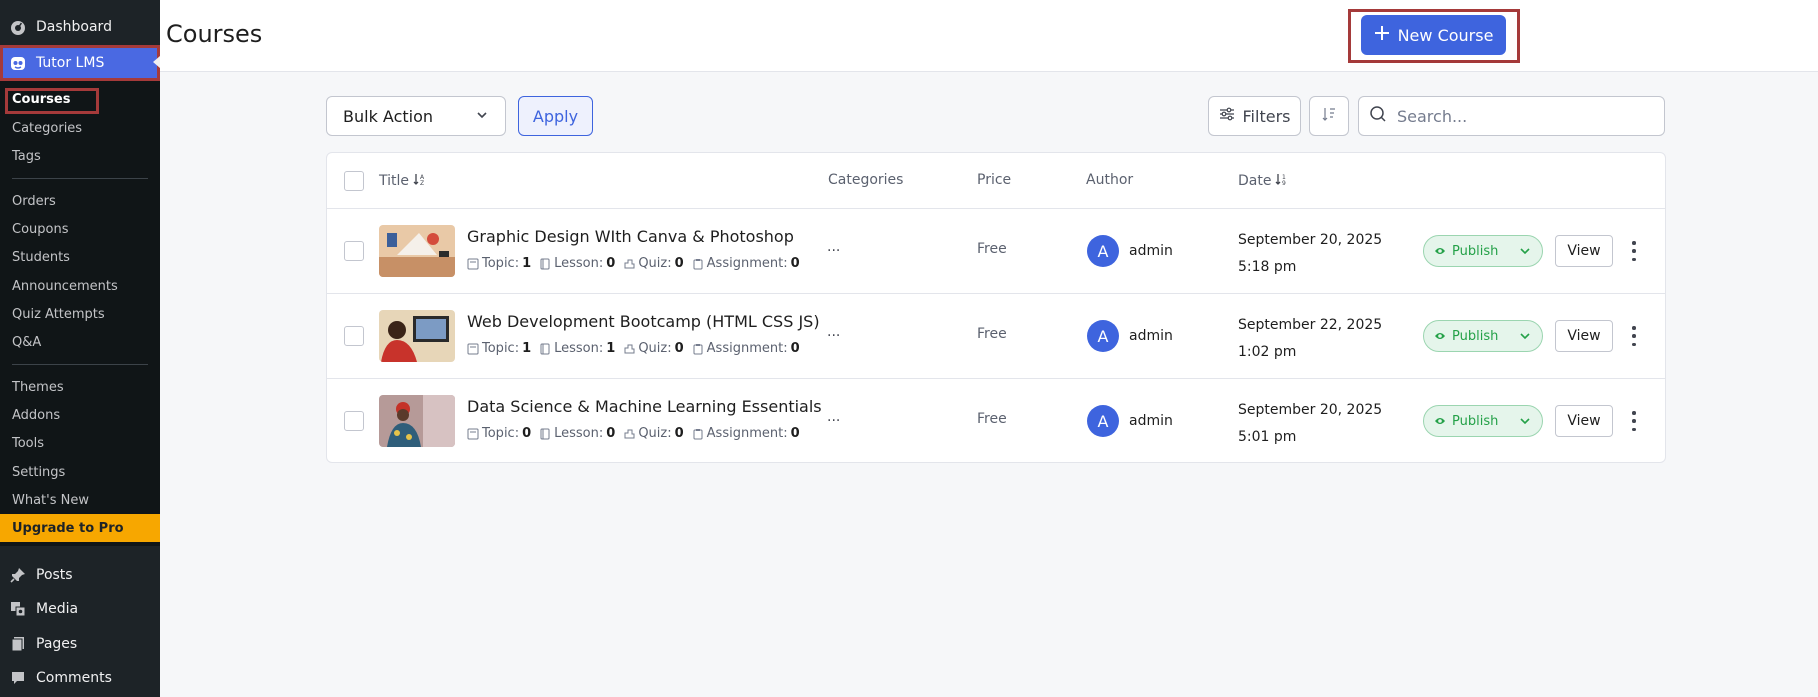  What do you see at coordinates (80, 27) in the screenshot?
I see `sidebar-item-dashboard: Dashboard` at bounding box center [80, 27].